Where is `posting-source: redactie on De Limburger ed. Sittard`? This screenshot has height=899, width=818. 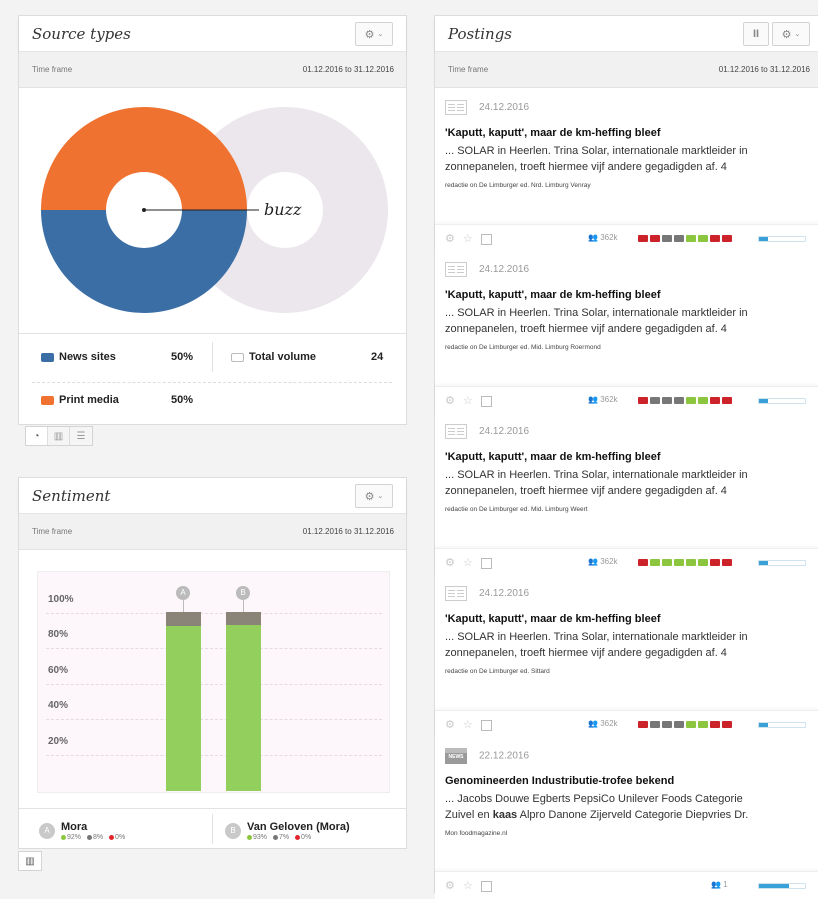
posting-source: redactie on De Limburger ed. Sittard is located at coordinates (497, 671).